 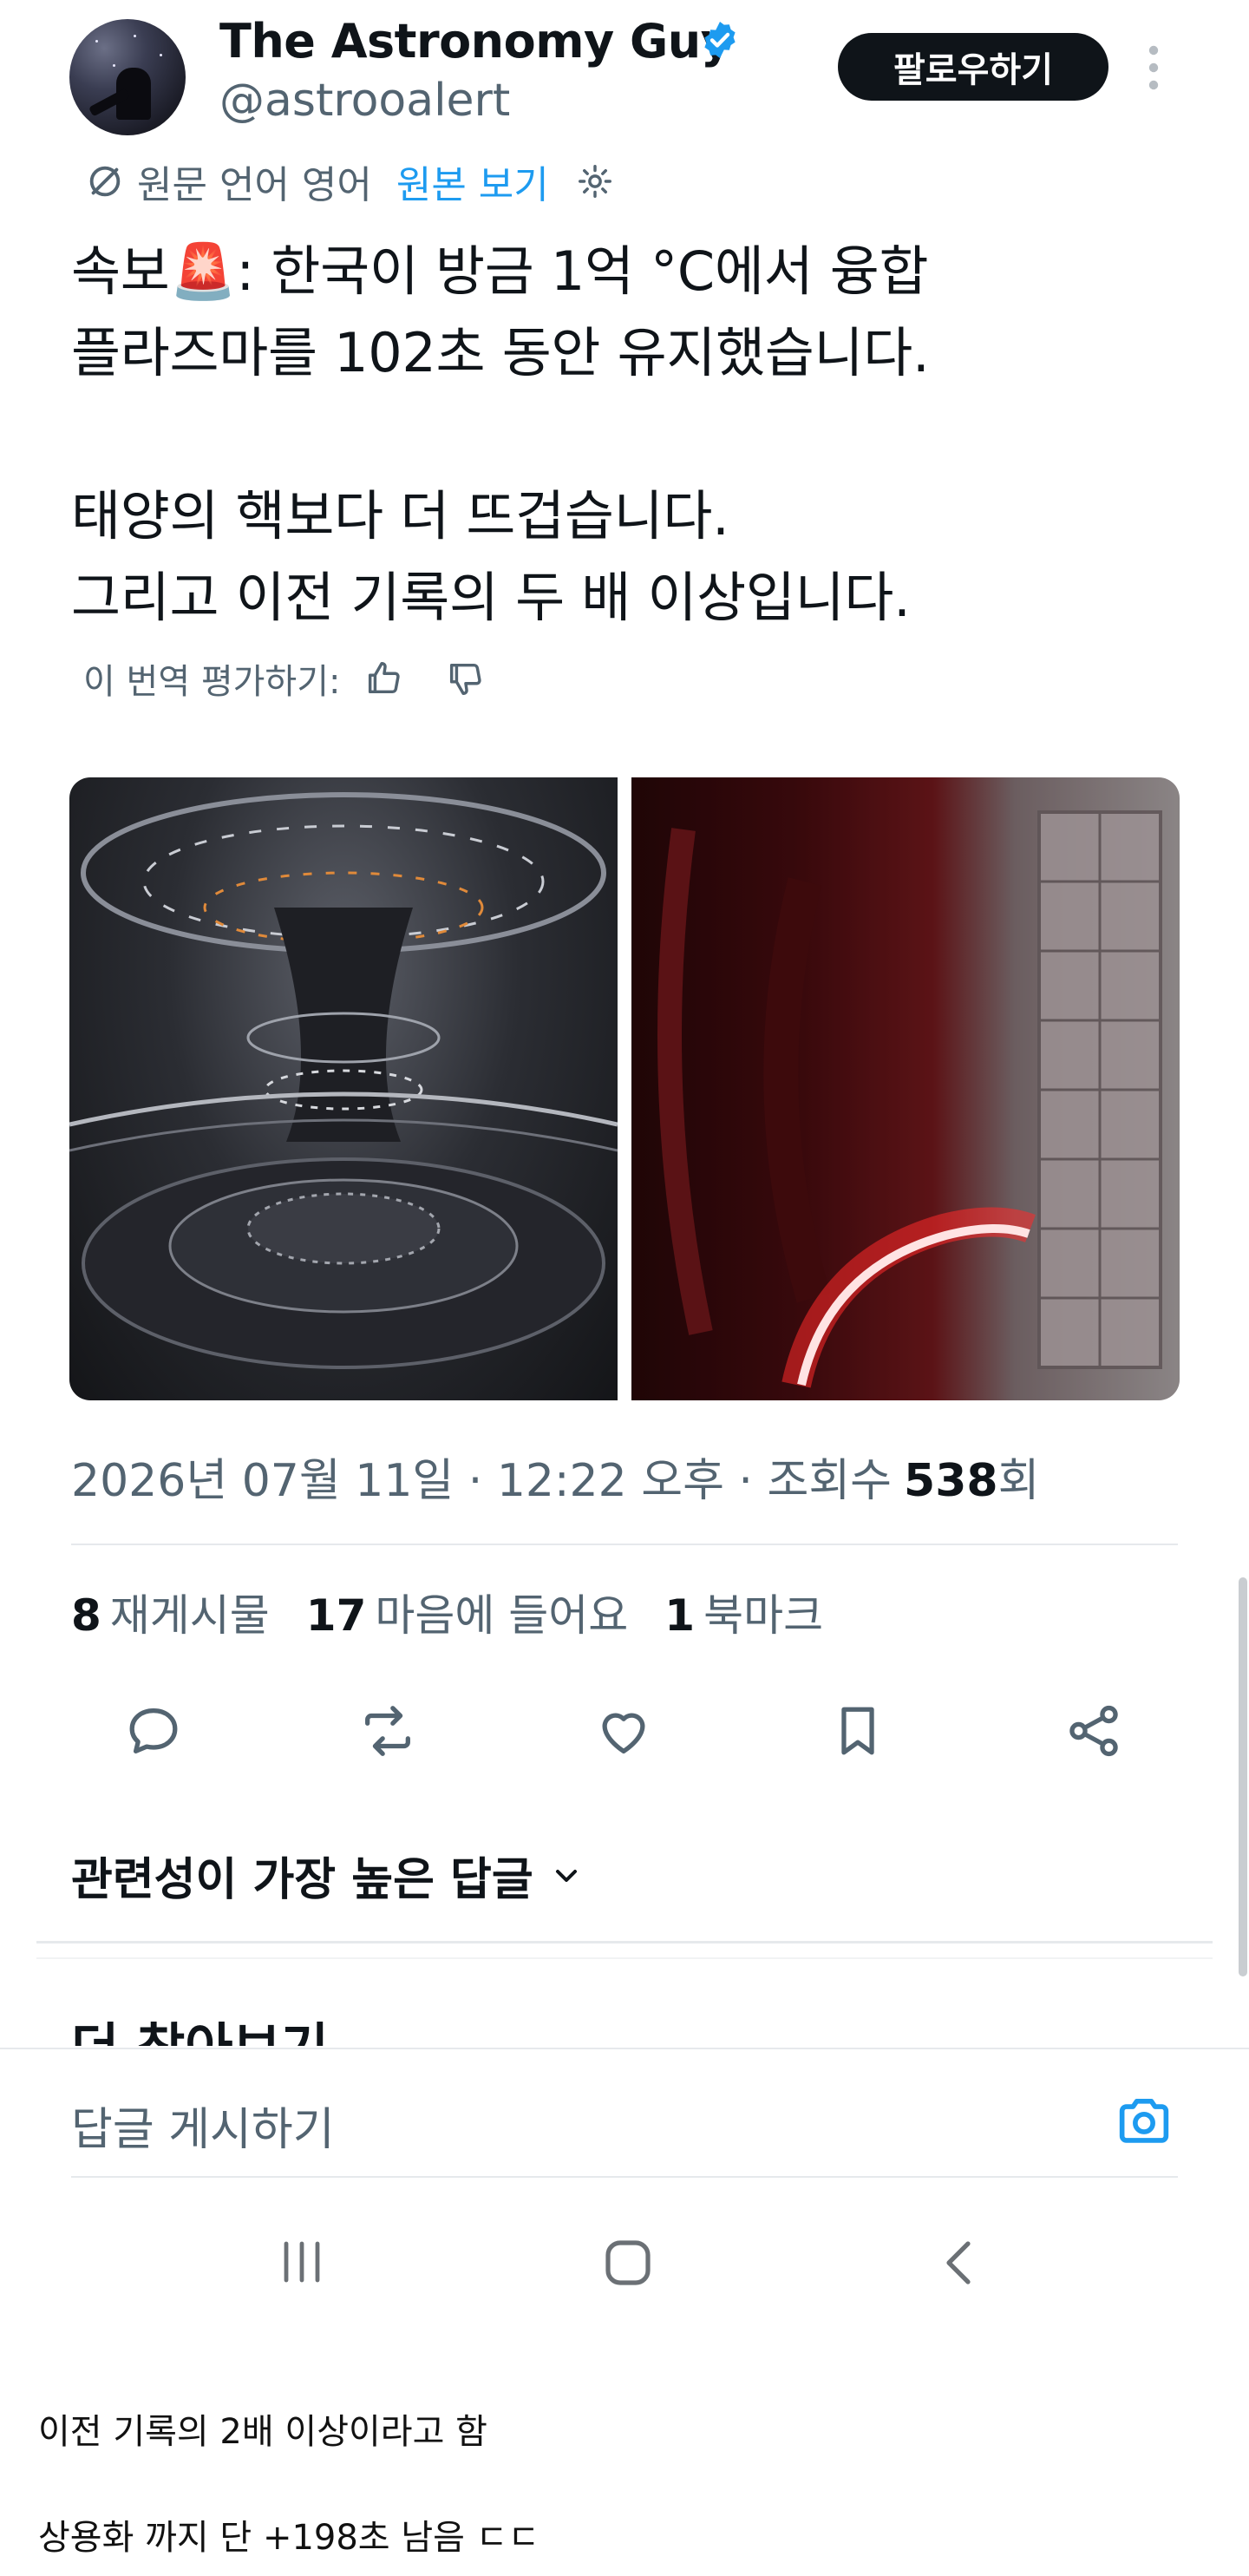 I want to click on camera-icon, so click(x=1144, y=2120).